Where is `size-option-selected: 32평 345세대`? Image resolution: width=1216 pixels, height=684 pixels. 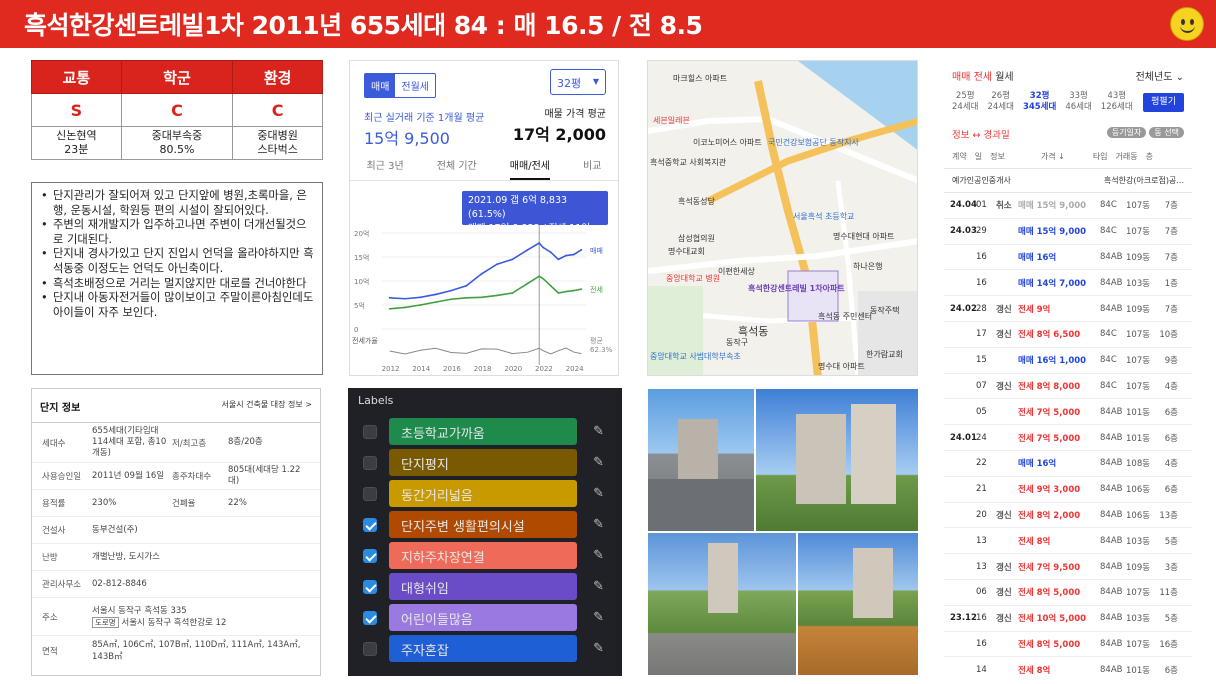 size-option-selected: 32평 345세대 is located at coordinates (1039, 102).